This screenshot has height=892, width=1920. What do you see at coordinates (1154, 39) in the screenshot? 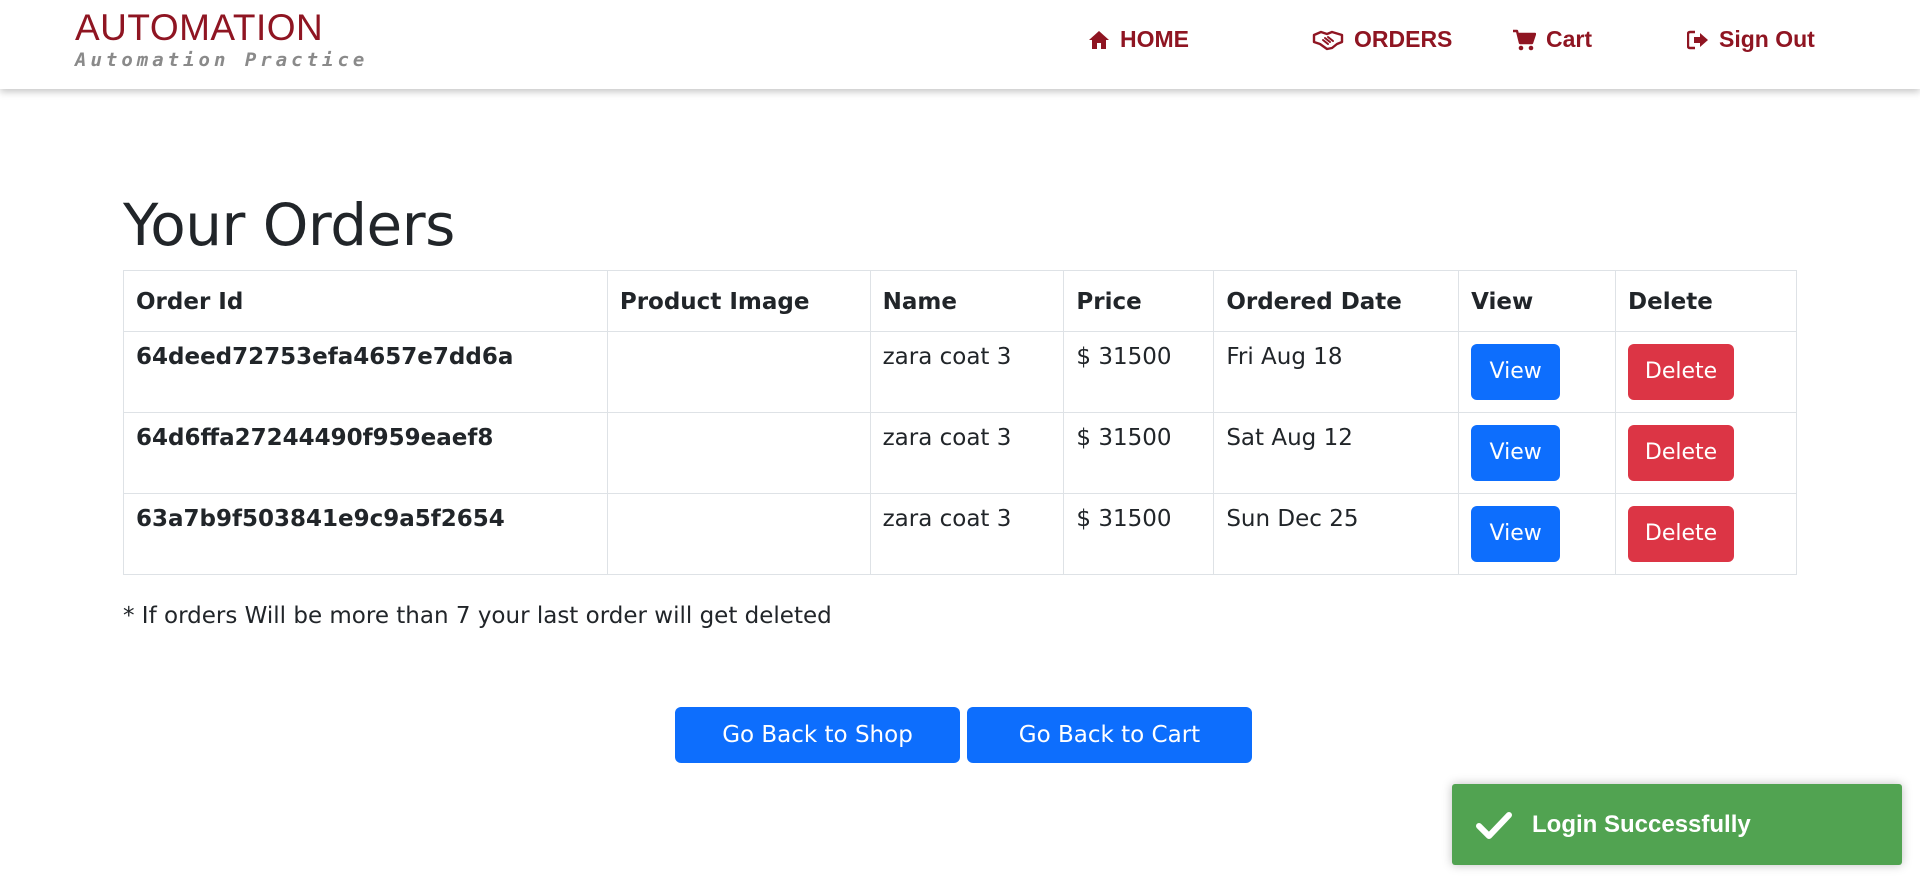
I see `nav-home-label: HOME` at bounding box center [1154, 39].